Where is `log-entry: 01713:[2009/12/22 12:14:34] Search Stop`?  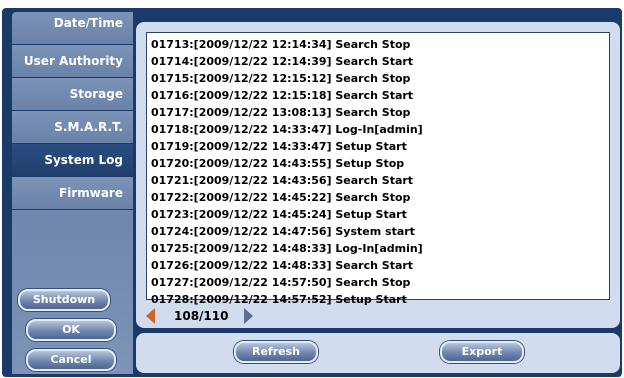 log-entry: 01713:[2009/12/22 12:14:34] Search Stop is located at coordinates (281, 44).